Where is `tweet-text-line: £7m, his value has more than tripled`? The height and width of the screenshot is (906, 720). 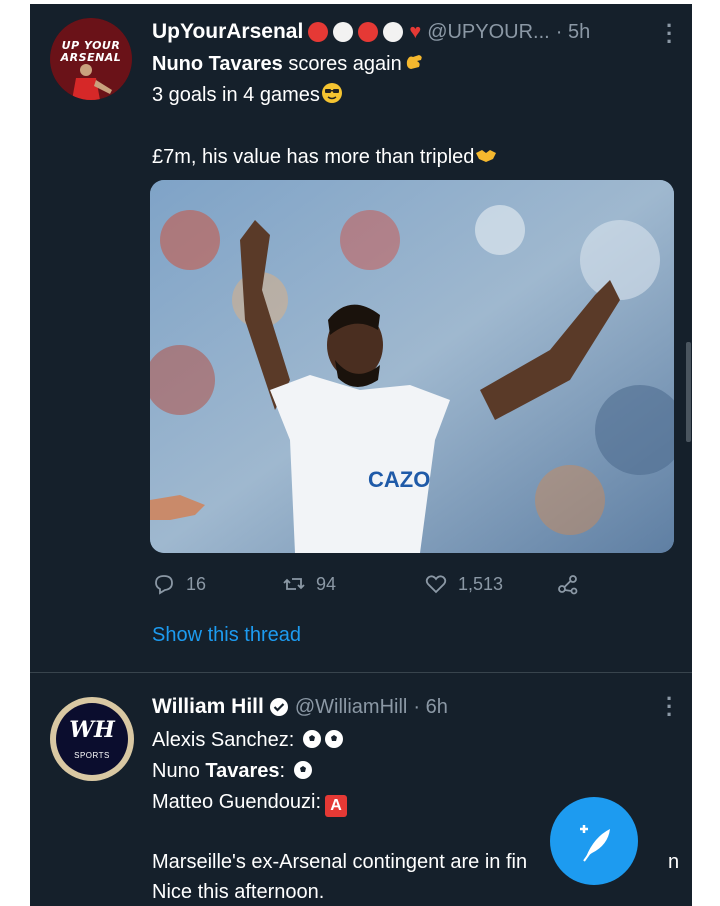 tweet-text-line: £7m, his value has more than tripled is located at coordinates (324, 157).